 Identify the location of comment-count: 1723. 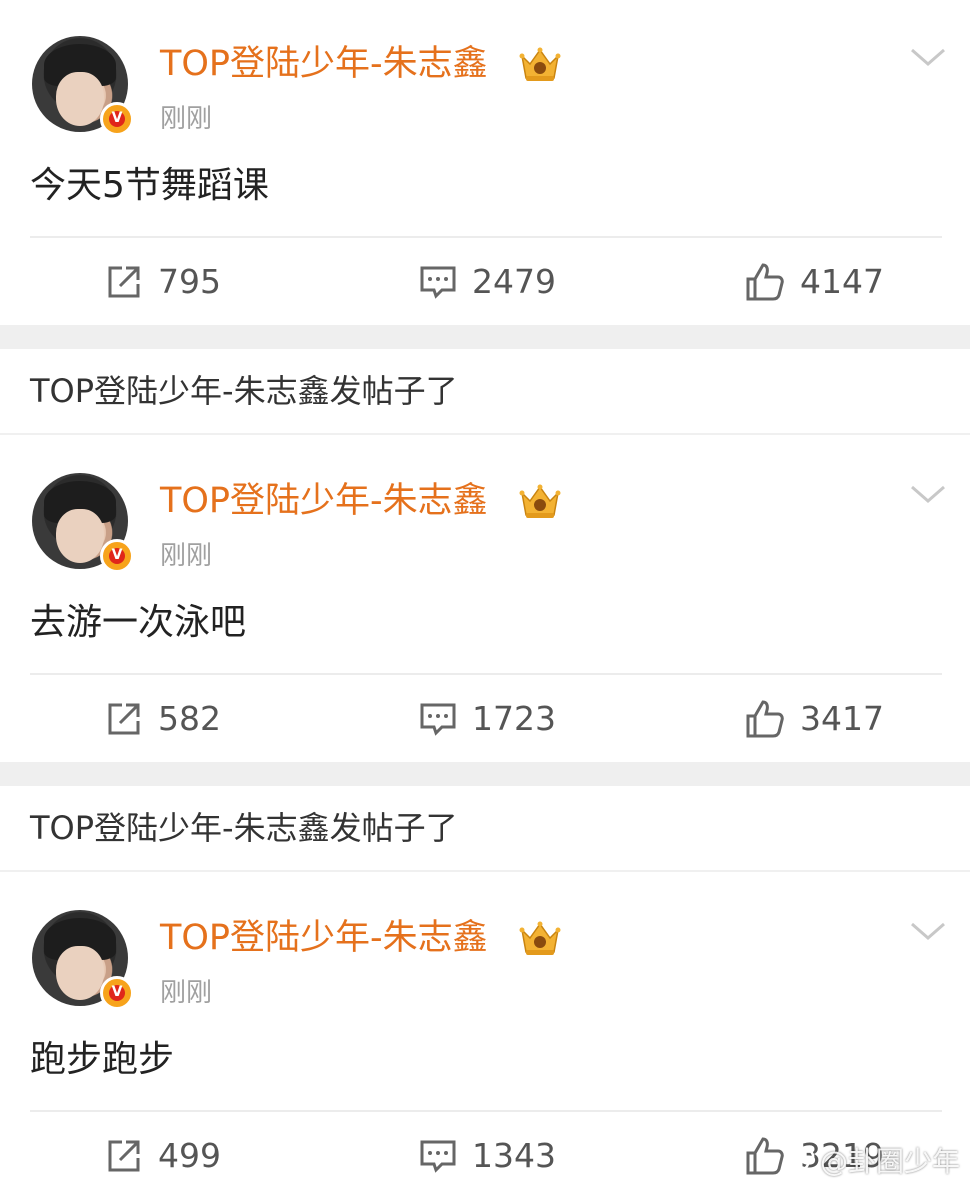
(514, 718).